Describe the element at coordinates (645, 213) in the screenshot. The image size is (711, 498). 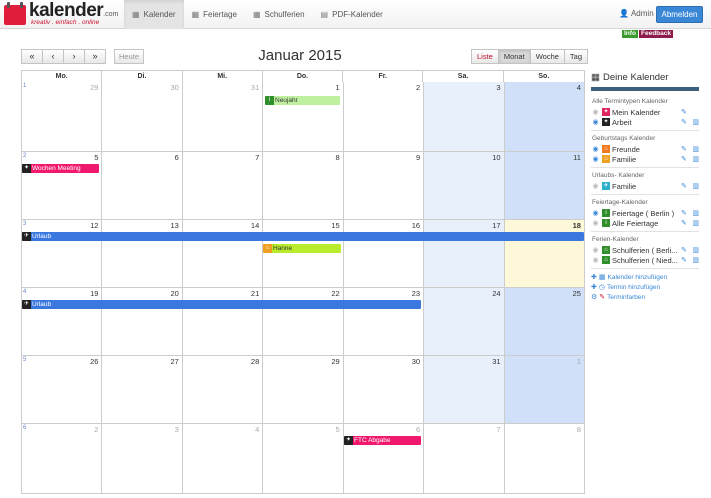
I see `calendar-item: ◉ i Feiertage ( Berlin ) ✎ ▥` at that location.